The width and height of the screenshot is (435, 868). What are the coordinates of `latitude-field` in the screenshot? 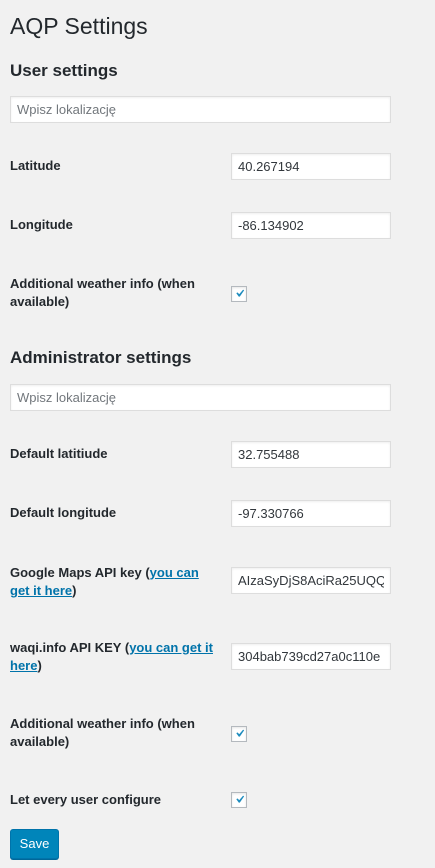 It's located at (311, 166).